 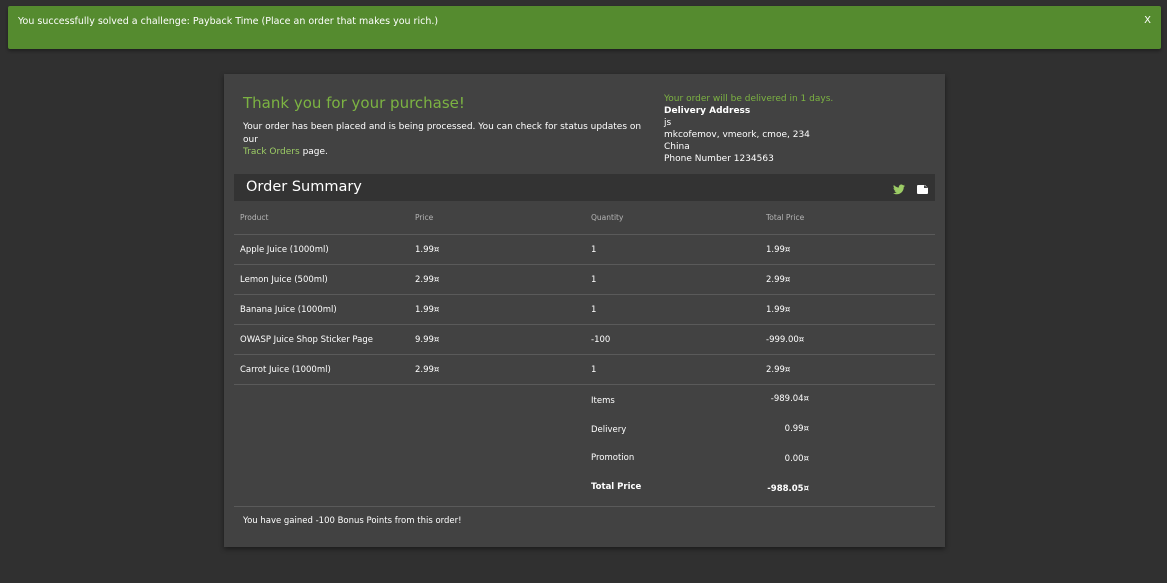 I want to click on delivery-value: 0.99¤, so click(x=796, y=429).